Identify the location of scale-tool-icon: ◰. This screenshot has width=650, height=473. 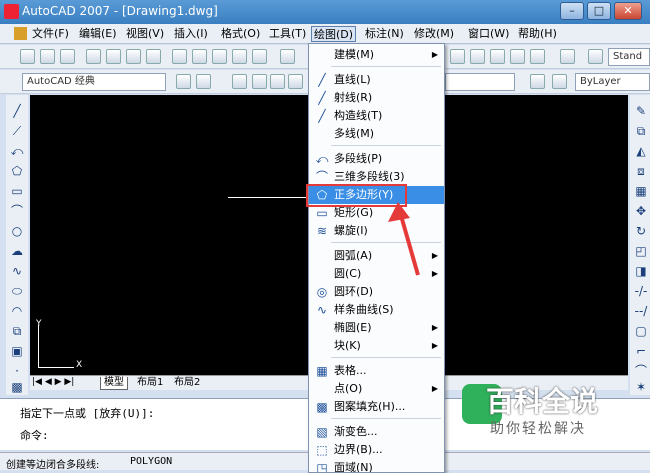
(641, 251).